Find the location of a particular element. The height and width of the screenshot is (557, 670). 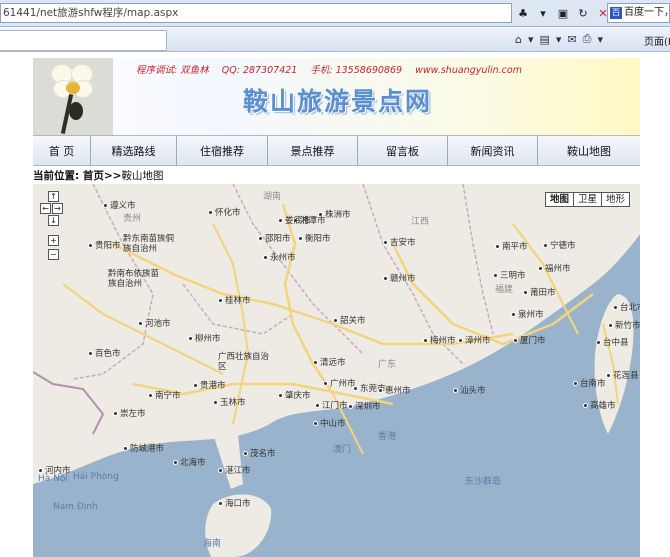

map-city-label: 茂名市 is located at coordinates (259, 453).